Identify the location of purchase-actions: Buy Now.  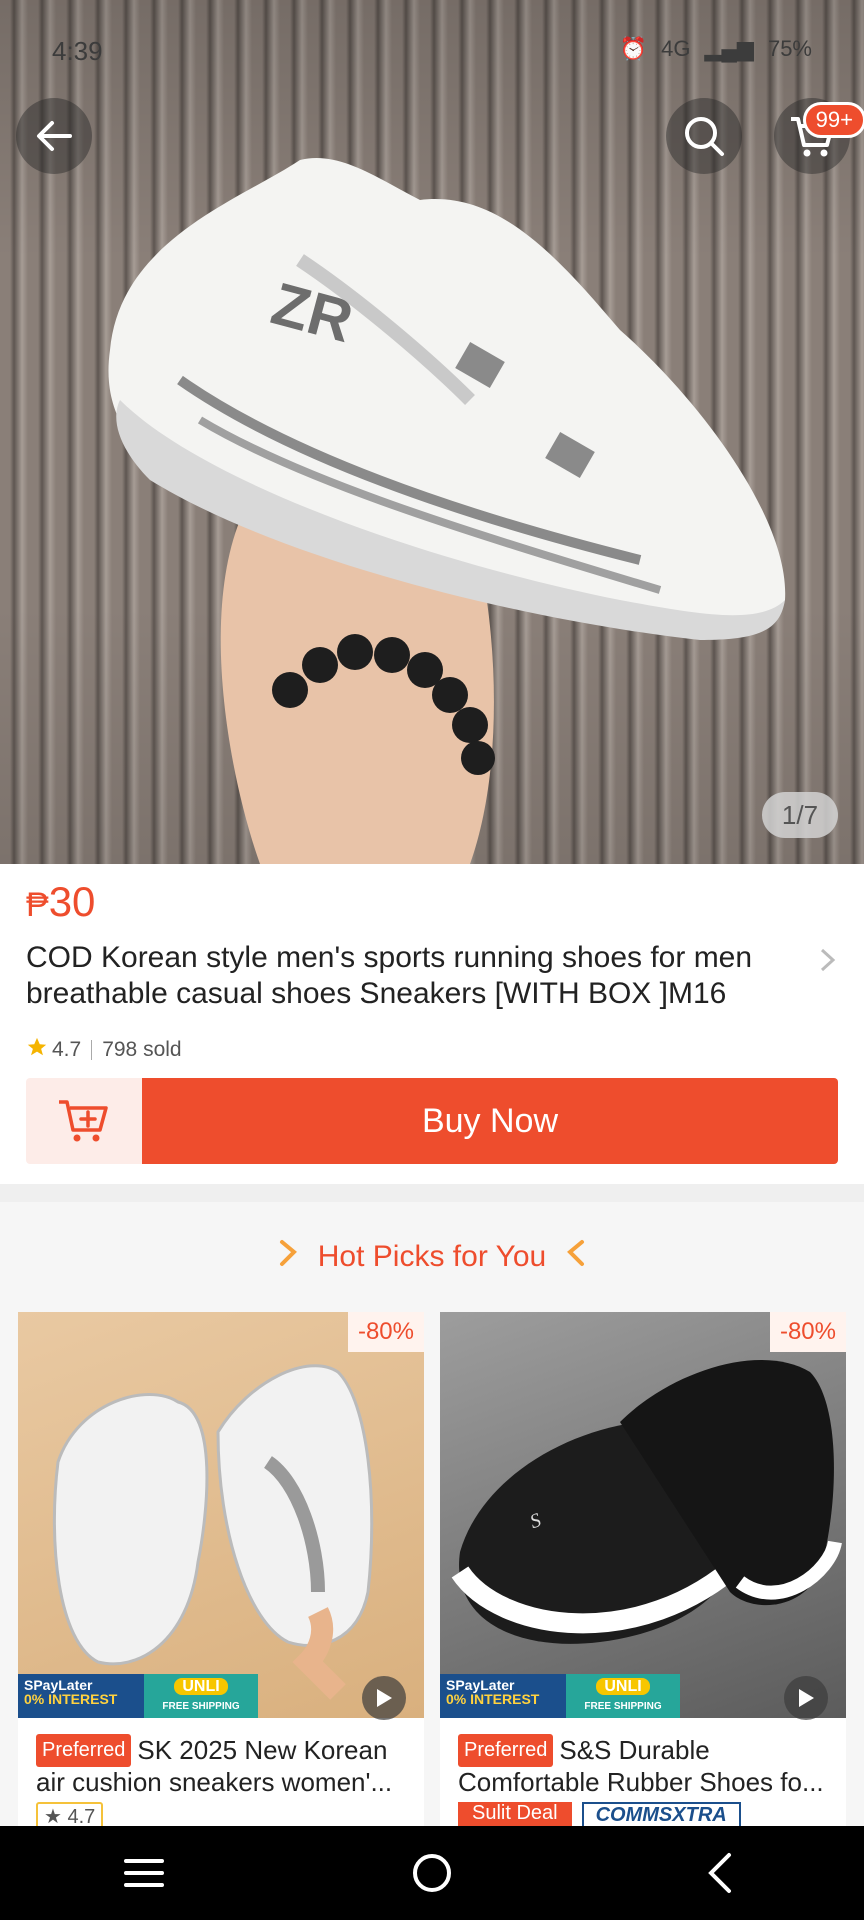
(432, 1121).